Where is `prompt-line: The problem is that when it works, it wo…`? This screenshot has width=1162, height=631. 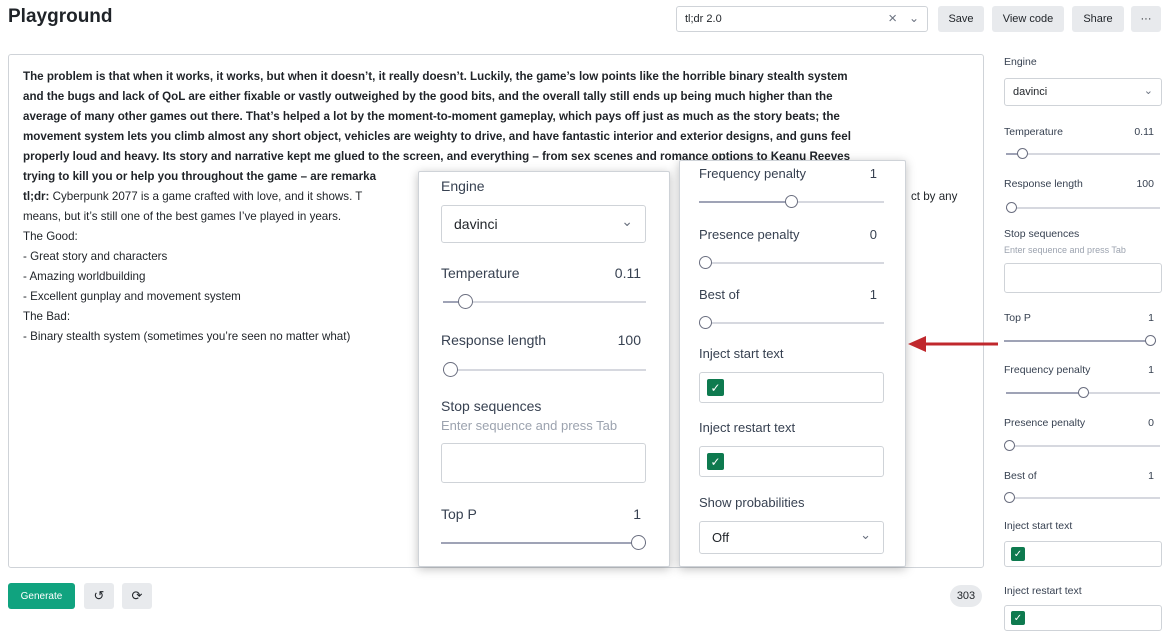
prompt-line: The problem is that when it works, it wo… is located at coordinates (435, 76).